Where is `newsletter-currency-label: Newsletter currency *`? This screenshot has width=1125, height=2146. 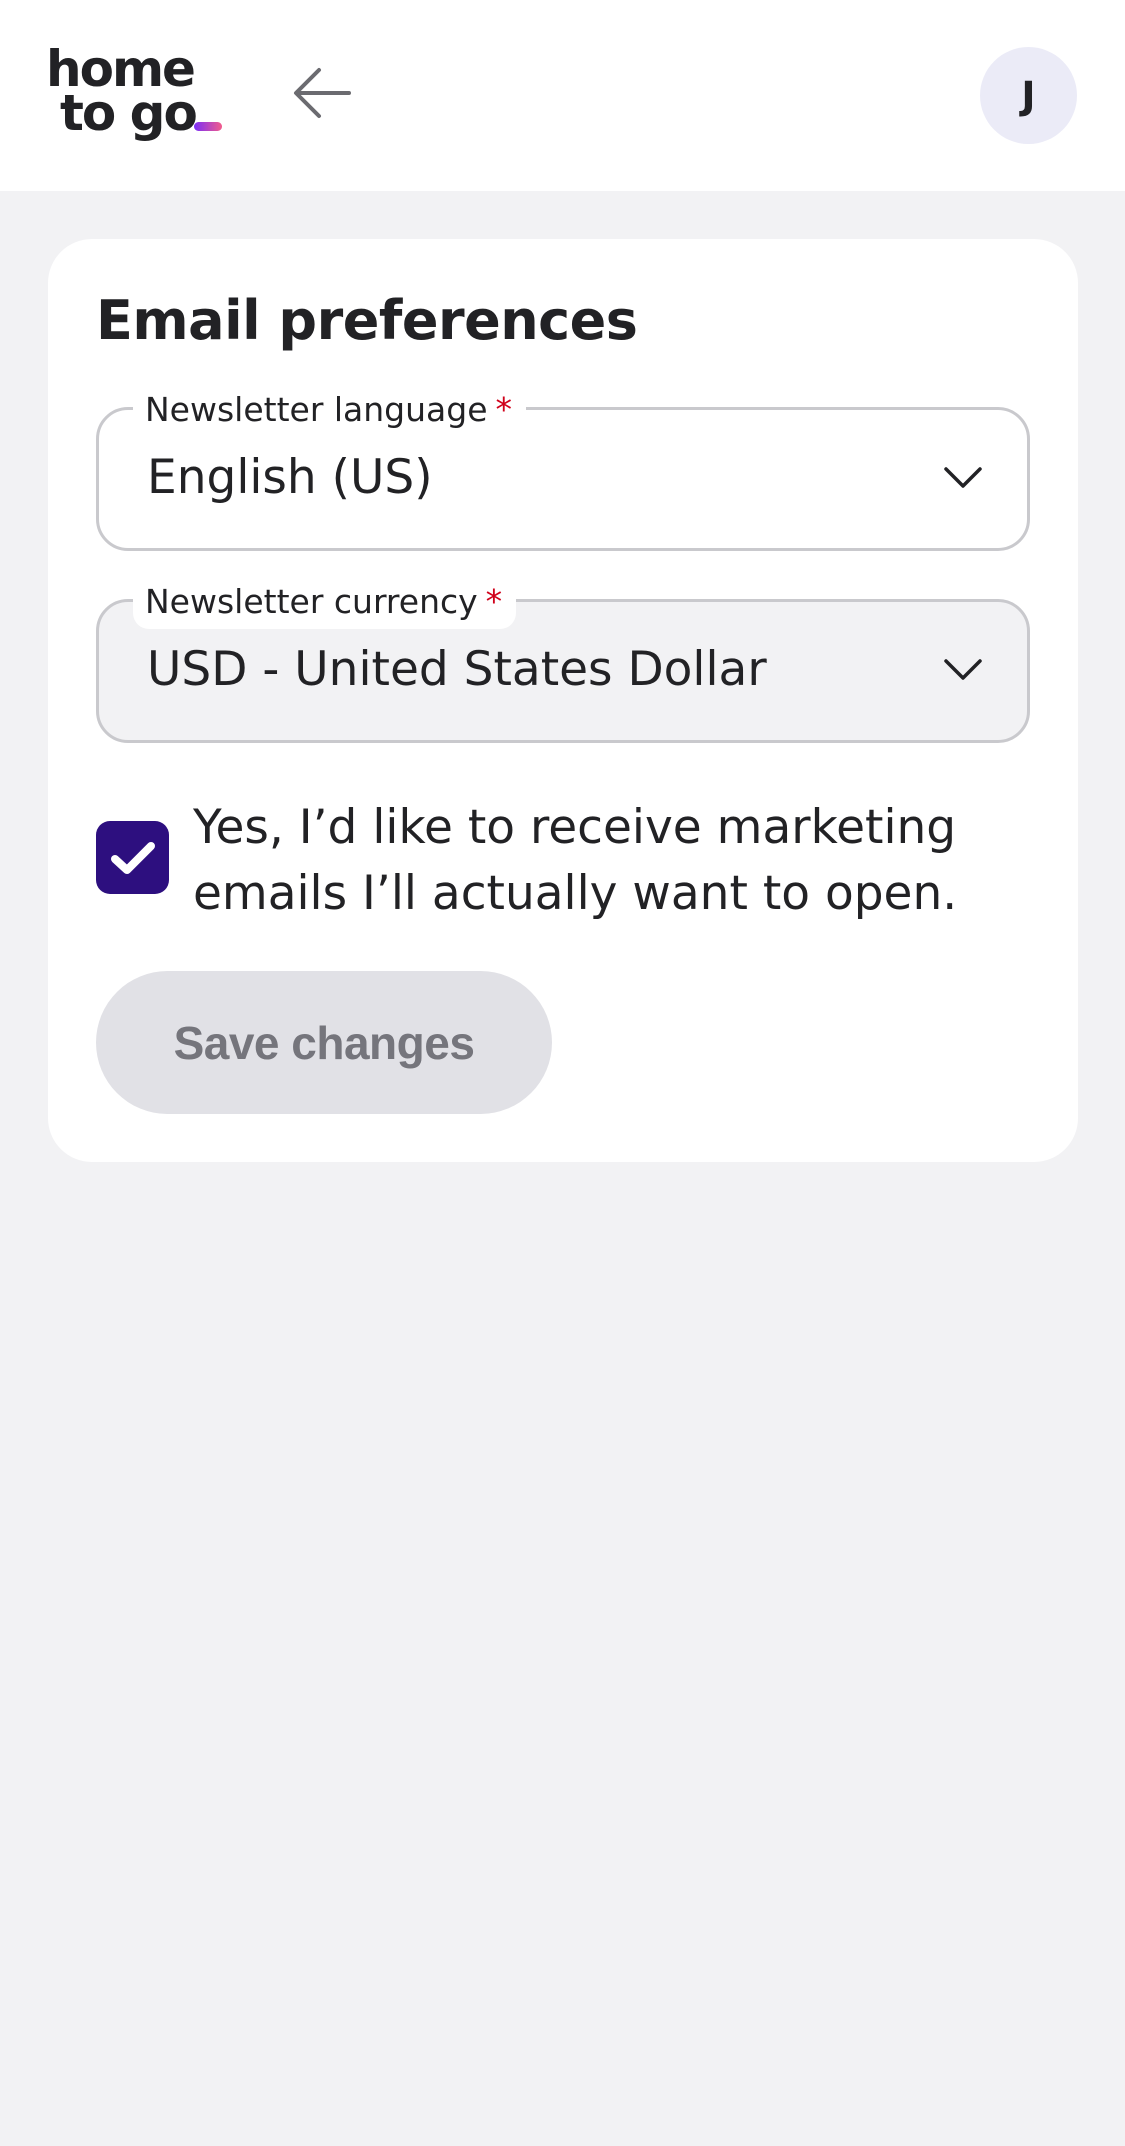 newsletter-currency-label: Newsletter currency * is located at coordinates (325, 603).